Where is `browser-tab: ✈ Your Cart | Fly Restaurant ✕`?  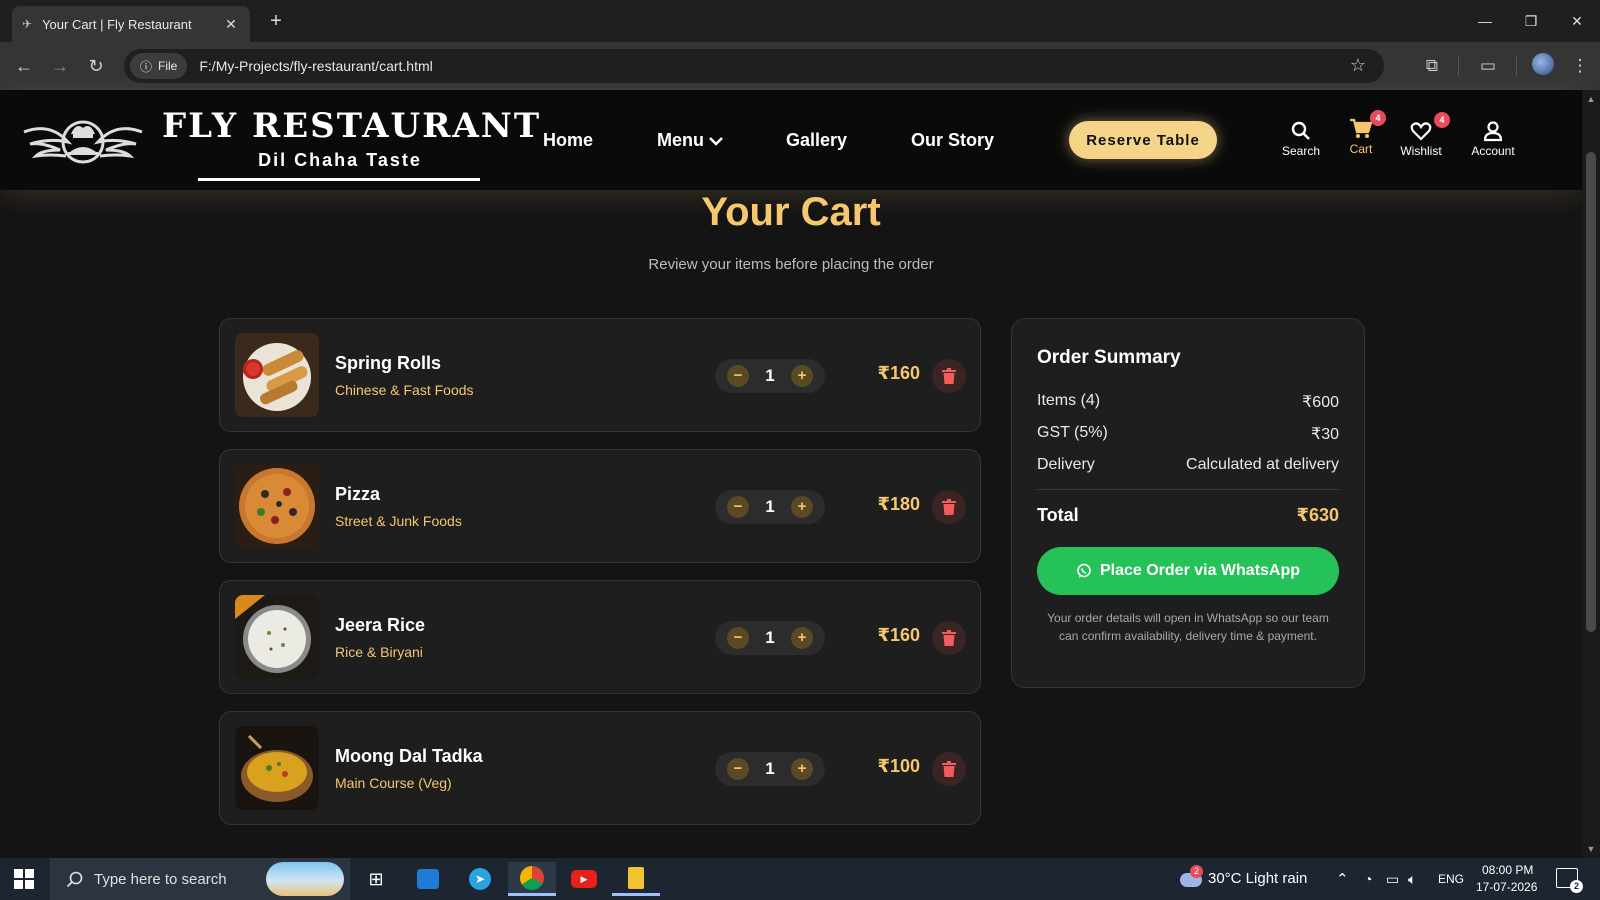
browser-tab: ✈ Your Cart | Fly Restaurant ✕ is located at coordinates (131, 24).